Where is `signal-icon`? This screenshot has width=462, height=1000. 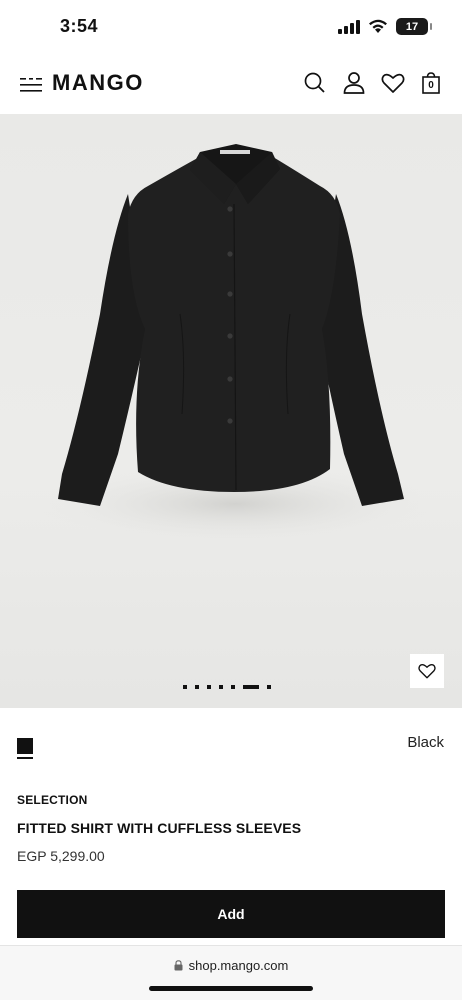 signal-icon is located at coordinates (349, 26).